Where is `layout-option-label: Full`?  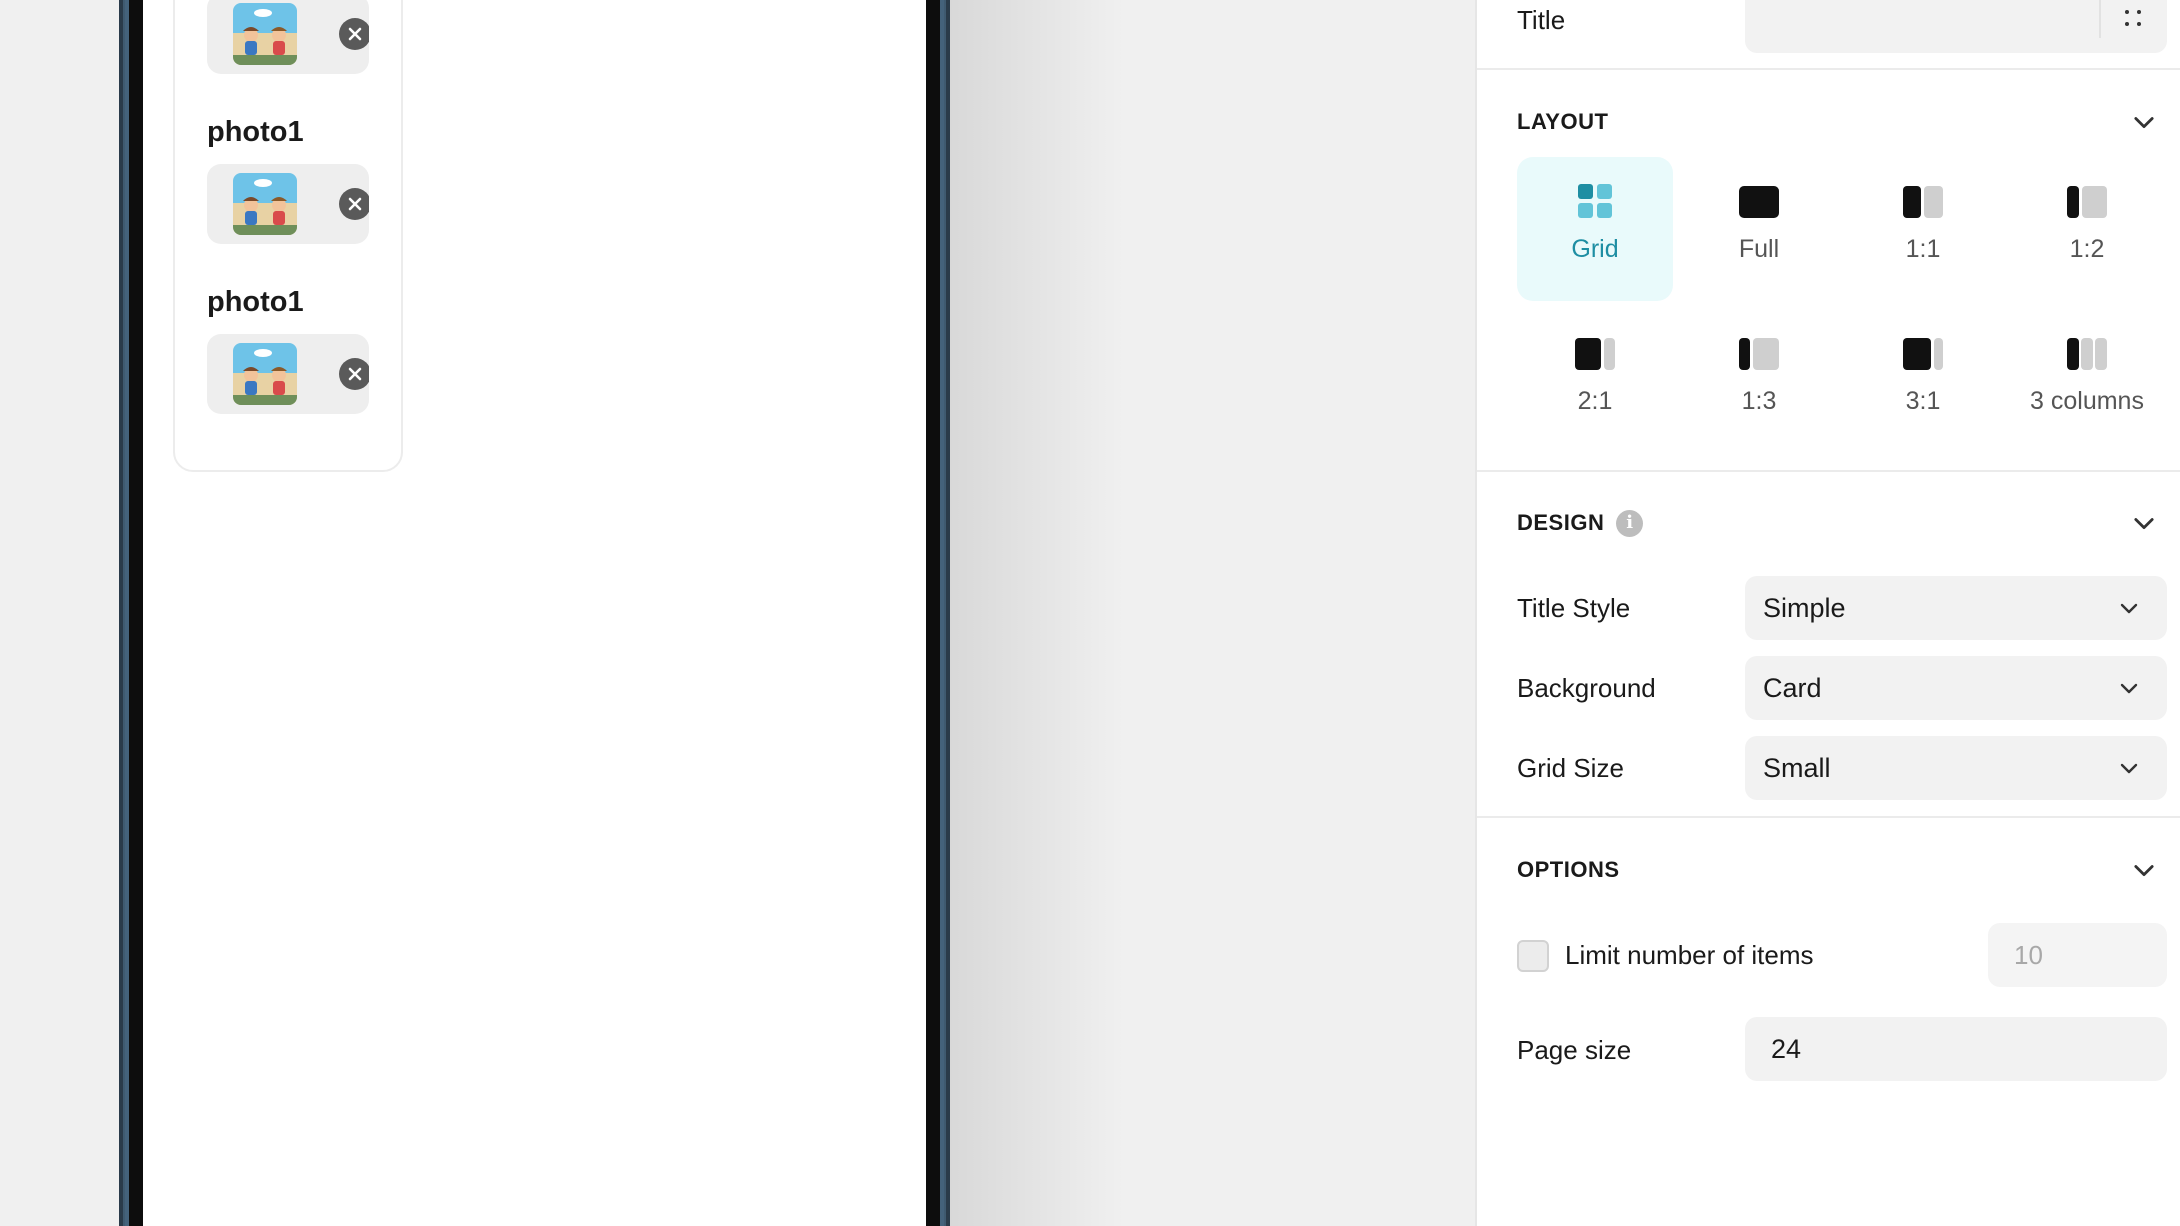
layout-option-label: Full is located at coordinates (1759, 249).